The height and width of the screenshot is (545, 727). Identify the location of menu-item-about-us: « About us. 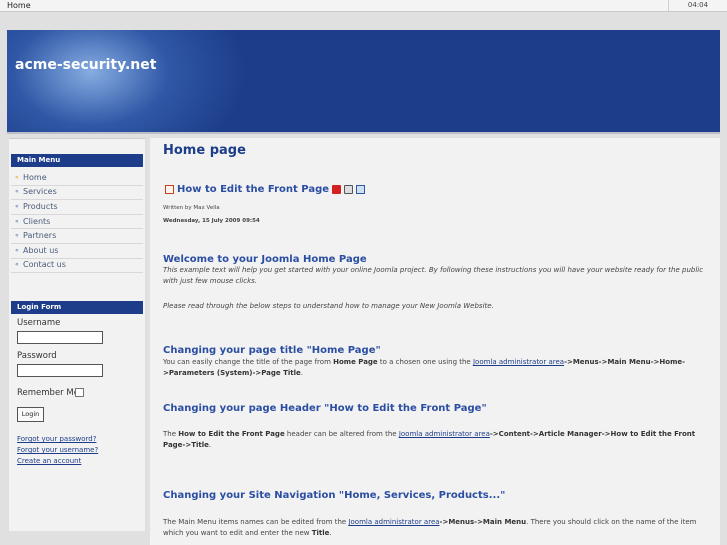
(77, 251).